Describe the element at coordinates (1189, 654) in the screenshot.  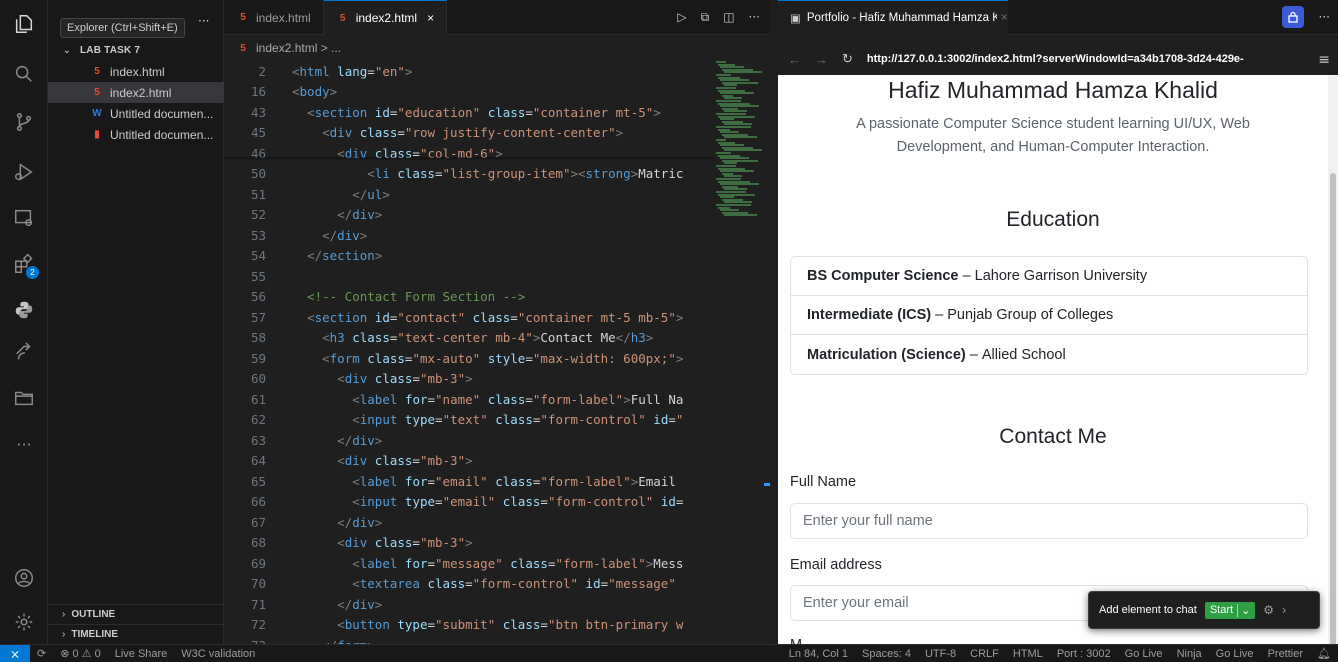
I see `ninja-status: Ninja` at that location.